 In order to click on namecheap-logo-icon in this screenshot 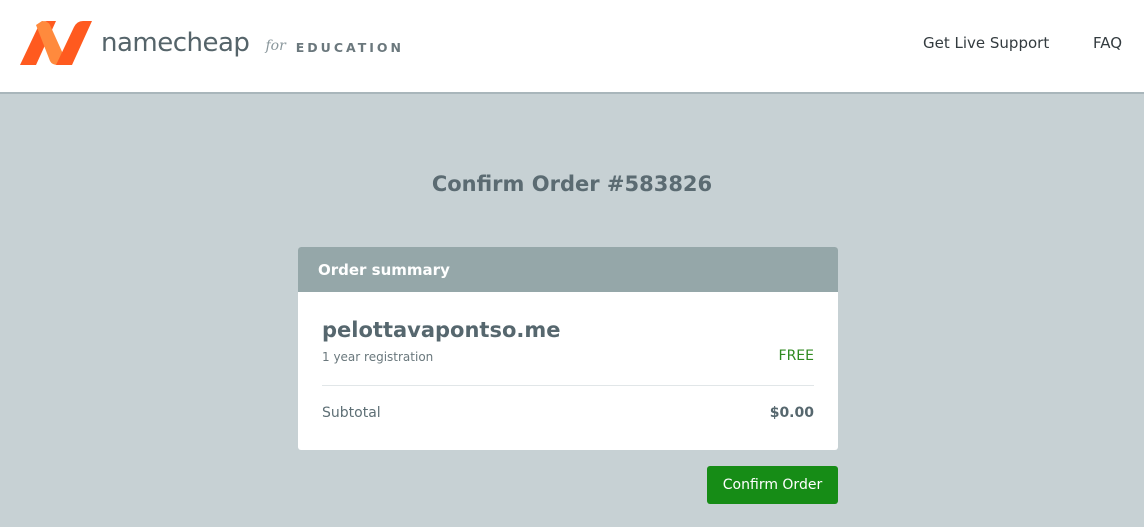, I will do `click(56, 43)`.